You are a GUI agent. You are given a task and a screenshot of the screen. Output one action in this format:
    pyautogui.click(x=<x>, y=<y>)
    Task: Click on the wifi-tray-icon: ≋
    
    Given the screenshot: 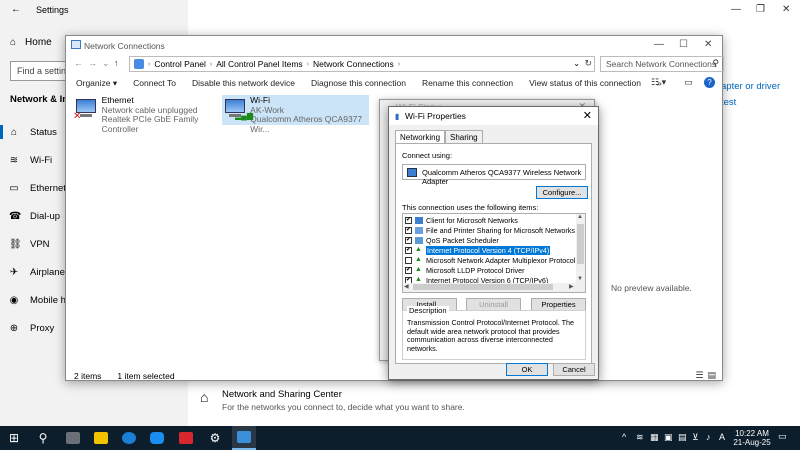 What is the action you would take?
    pyautogui.click(x=640, y=437)
    